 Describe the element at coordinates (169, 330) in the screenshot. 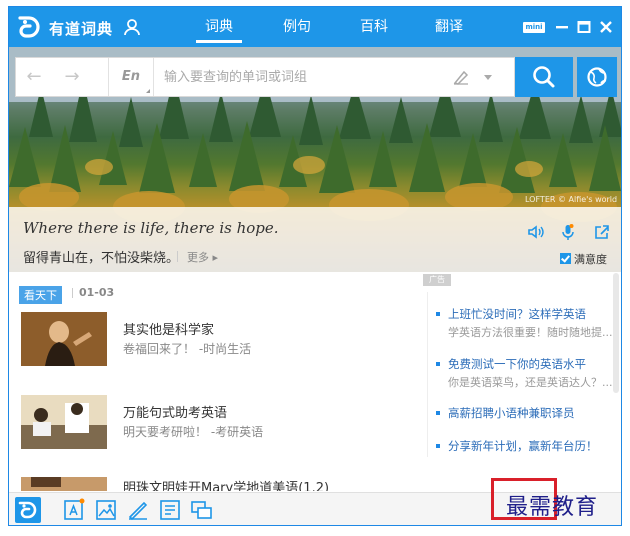

I see `article-title: 其实他是科学家` at that location.